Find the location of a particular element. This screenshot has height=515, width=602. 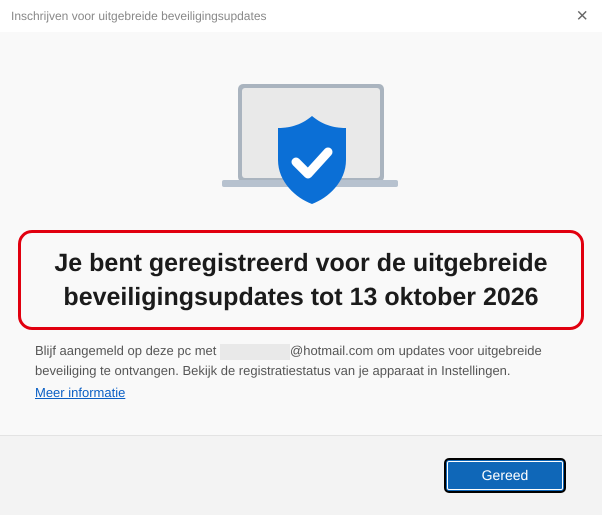

close-button: × is located at coordinates (582, 16).